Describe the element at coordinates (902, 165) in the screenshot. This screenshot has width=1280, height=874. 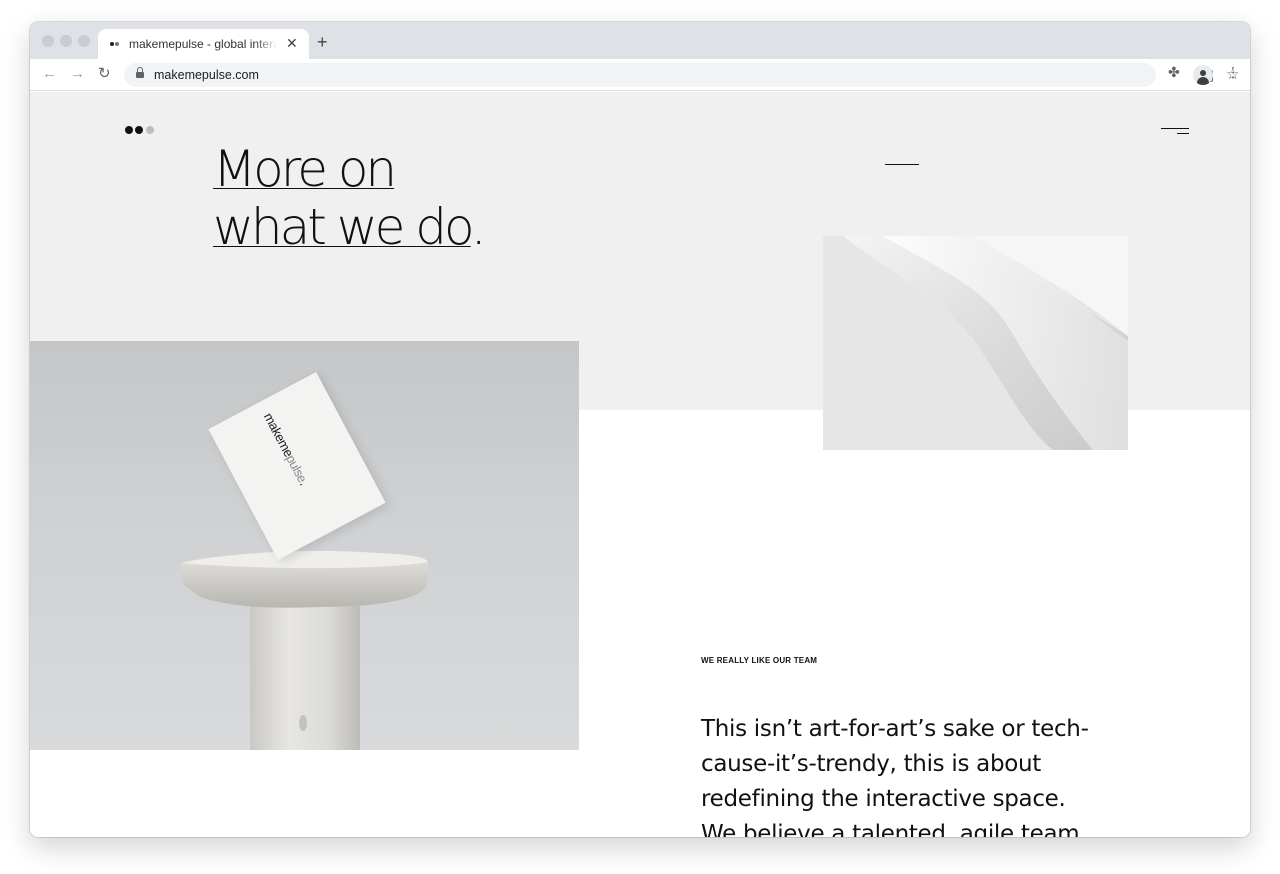
I see `divider-line` at that location.